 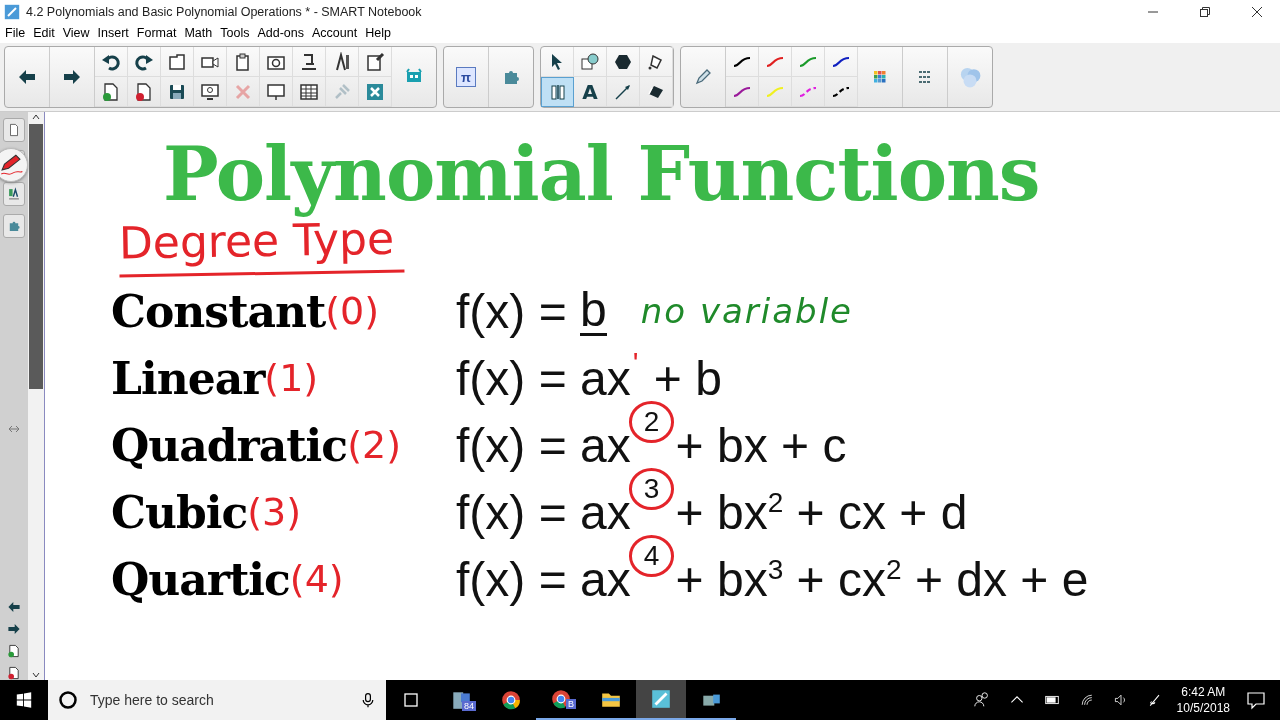 What do you see at coordinates (590, 61) in the screenshot?
I see `shapes-icon` at bounding box center [590, 61].